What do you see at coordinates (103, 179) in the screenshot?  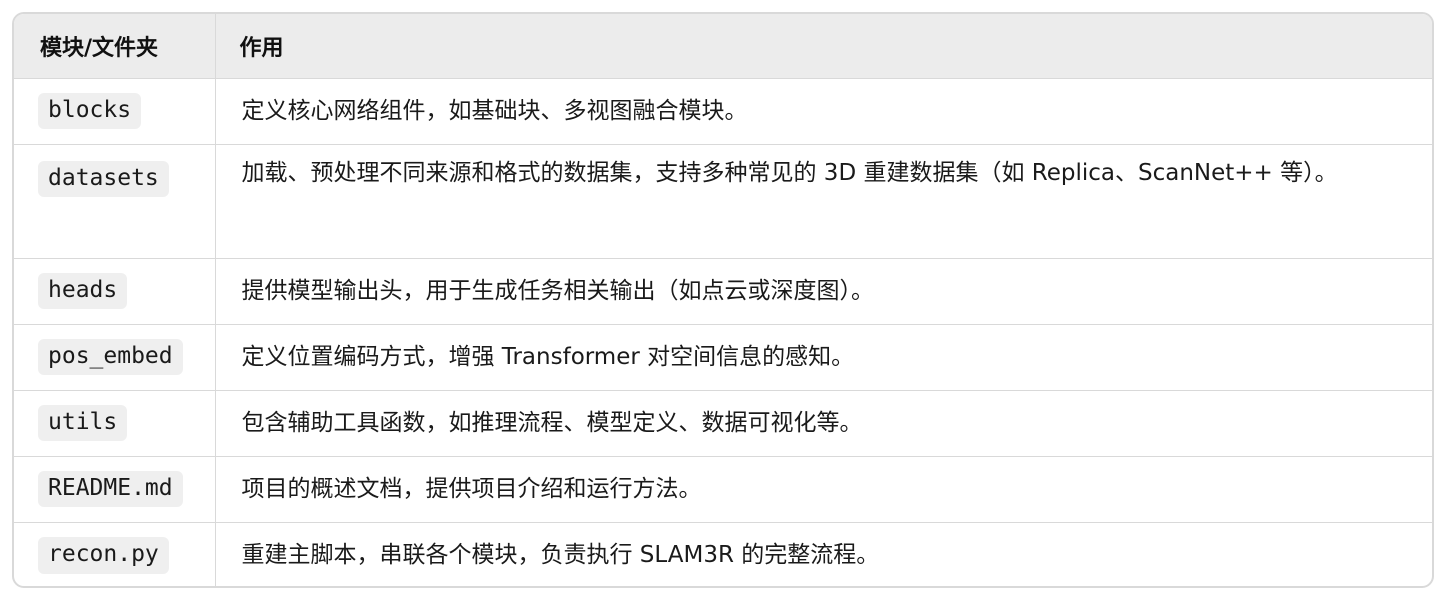 I see `module-name-code: datasets` at bounding box center [103, 179].